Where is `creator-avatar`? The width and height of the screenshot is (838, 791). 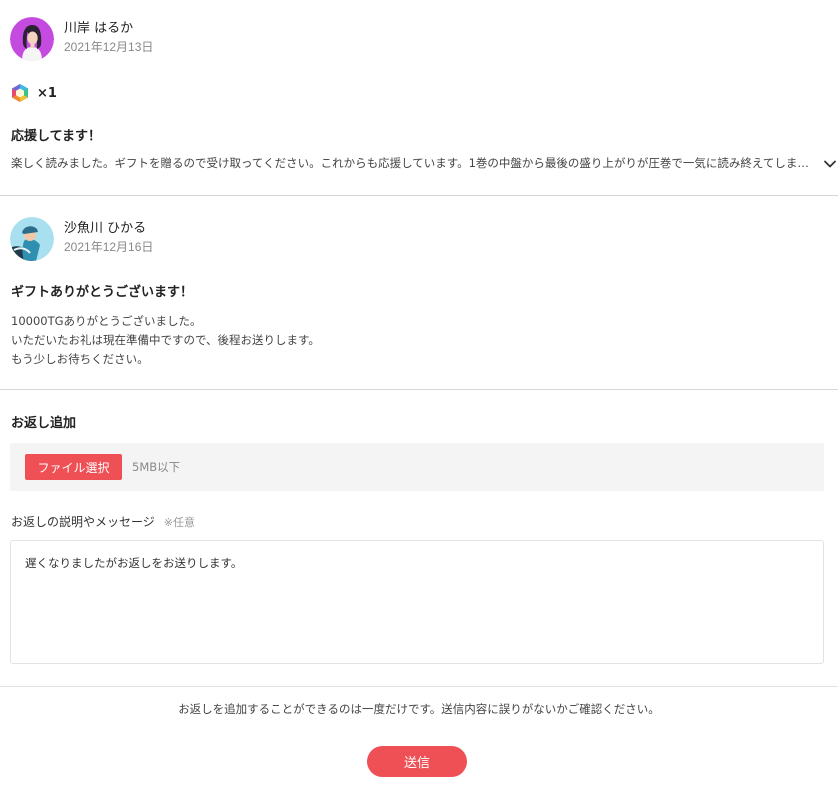 creator-avatar is located at coordinates (32, 239).